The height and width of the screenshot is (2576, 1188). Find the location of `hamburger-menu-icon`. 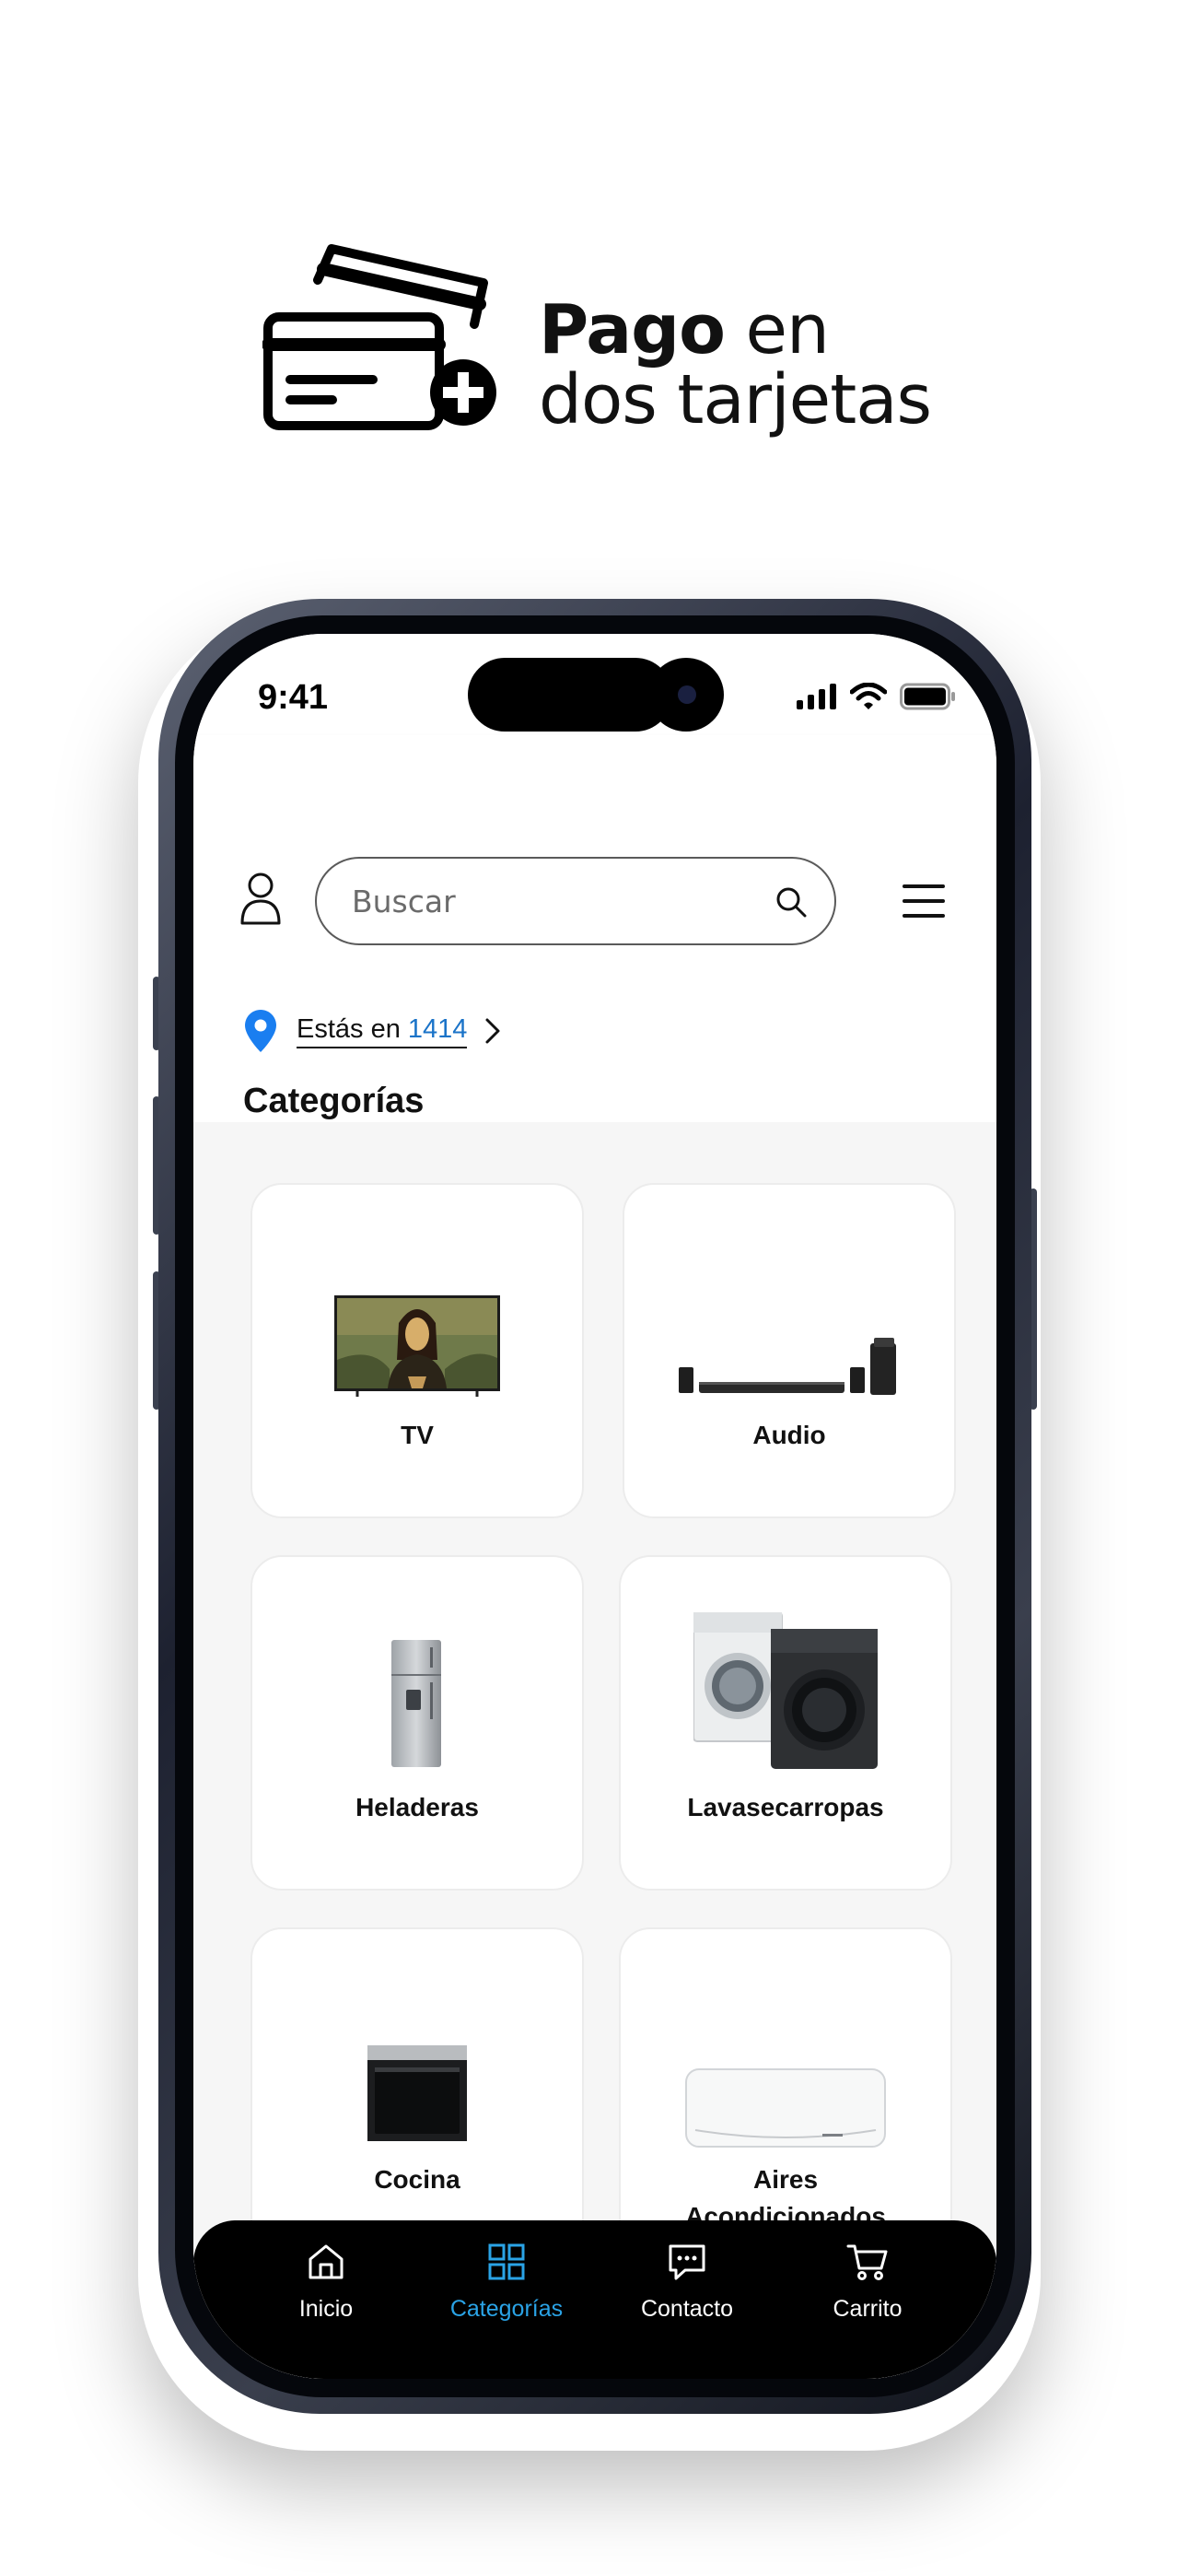

hamburger-menu-icon is located at coordinates (924, 901).